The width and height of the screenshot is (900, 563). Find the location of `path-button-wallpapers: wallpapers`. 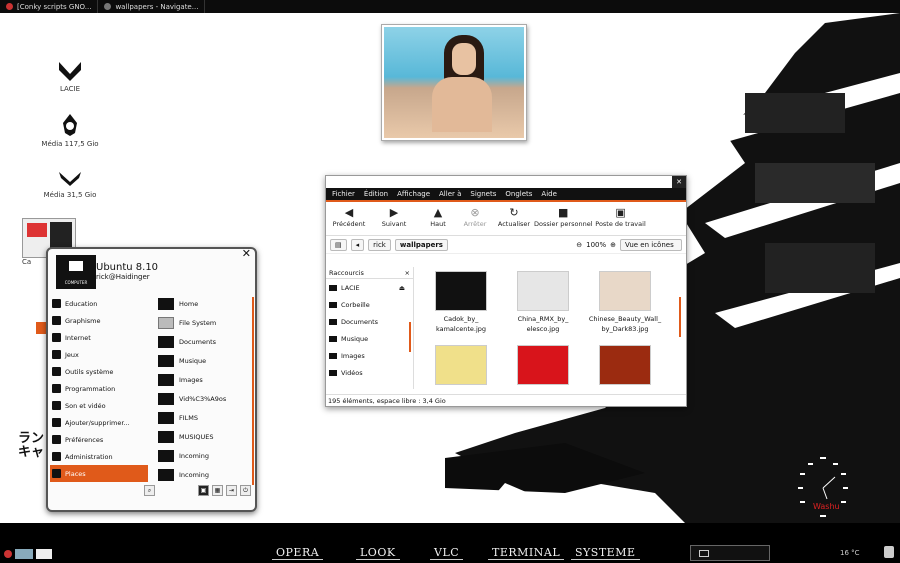

path-button-wallpapers: wallpapers is located at coordinates (421, 244).